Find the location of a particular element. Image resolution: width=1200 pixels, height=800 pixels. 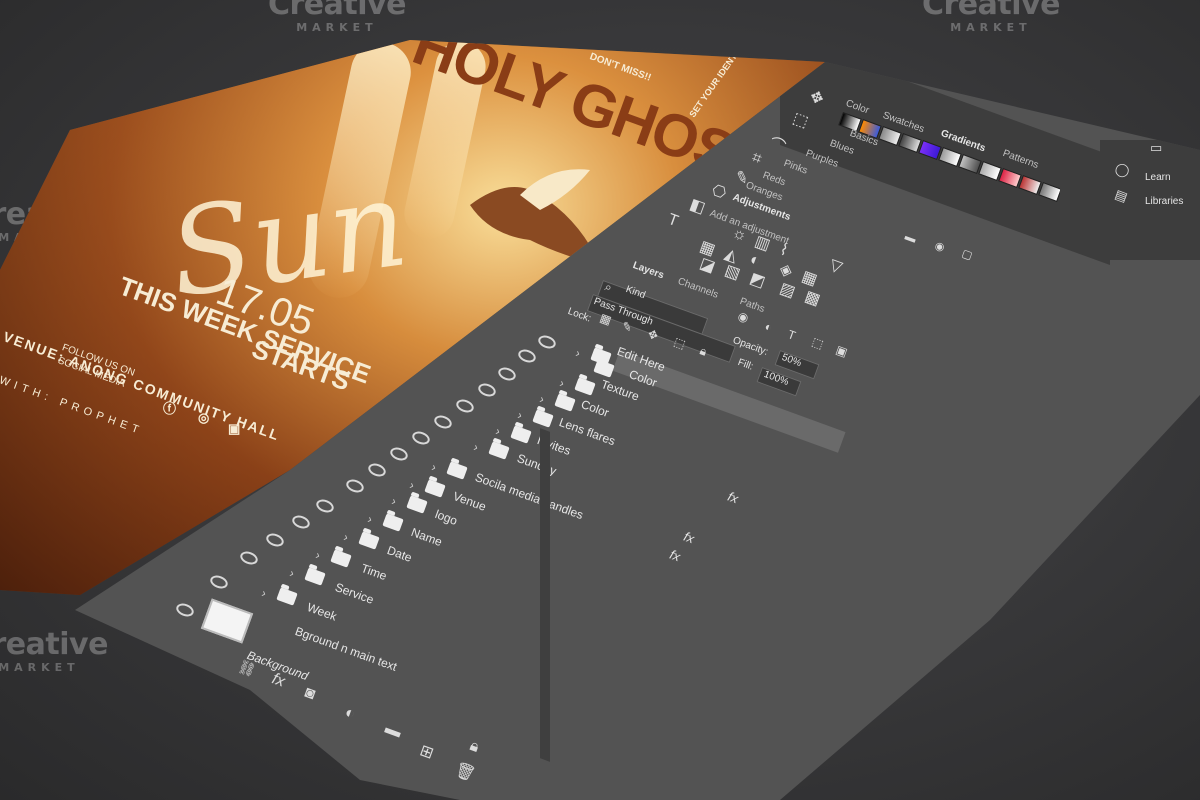

layer-name: Service is located at coordinates (354, 593).